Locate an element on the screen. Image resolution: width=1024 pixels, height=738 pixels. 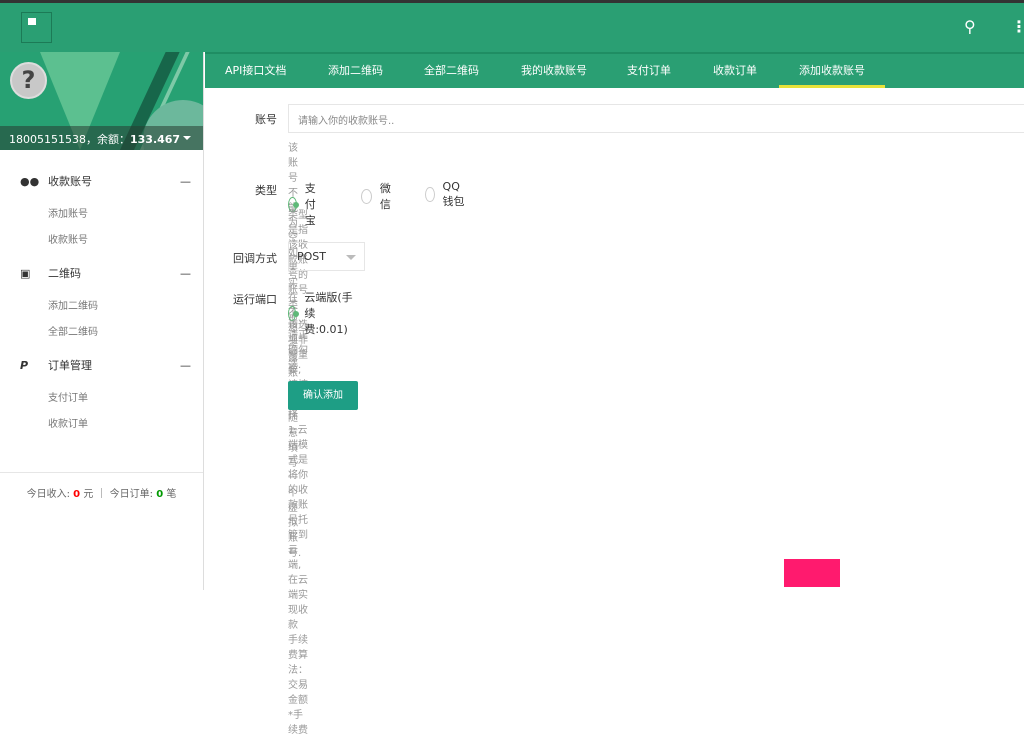
user-menu: 18005151538，余额：133.467 is located at coordinates (101, 138).